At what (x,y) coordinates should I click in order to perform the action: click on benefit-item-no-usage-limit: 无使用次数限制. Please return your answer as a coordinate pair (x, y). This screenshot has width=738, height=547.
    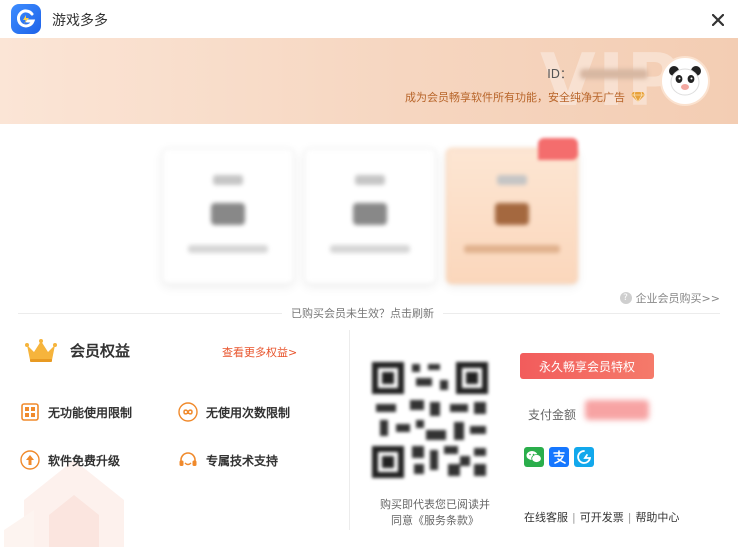
    Looking at the image, I should click on (234, 412).